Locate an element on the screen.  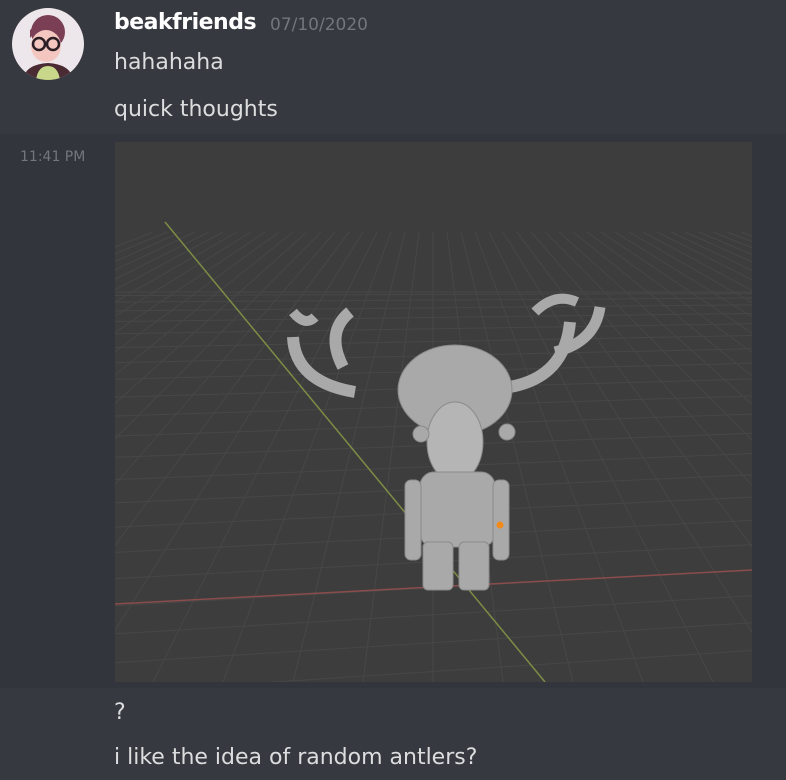
avatar-illustration is located at coordinates (48, 47).